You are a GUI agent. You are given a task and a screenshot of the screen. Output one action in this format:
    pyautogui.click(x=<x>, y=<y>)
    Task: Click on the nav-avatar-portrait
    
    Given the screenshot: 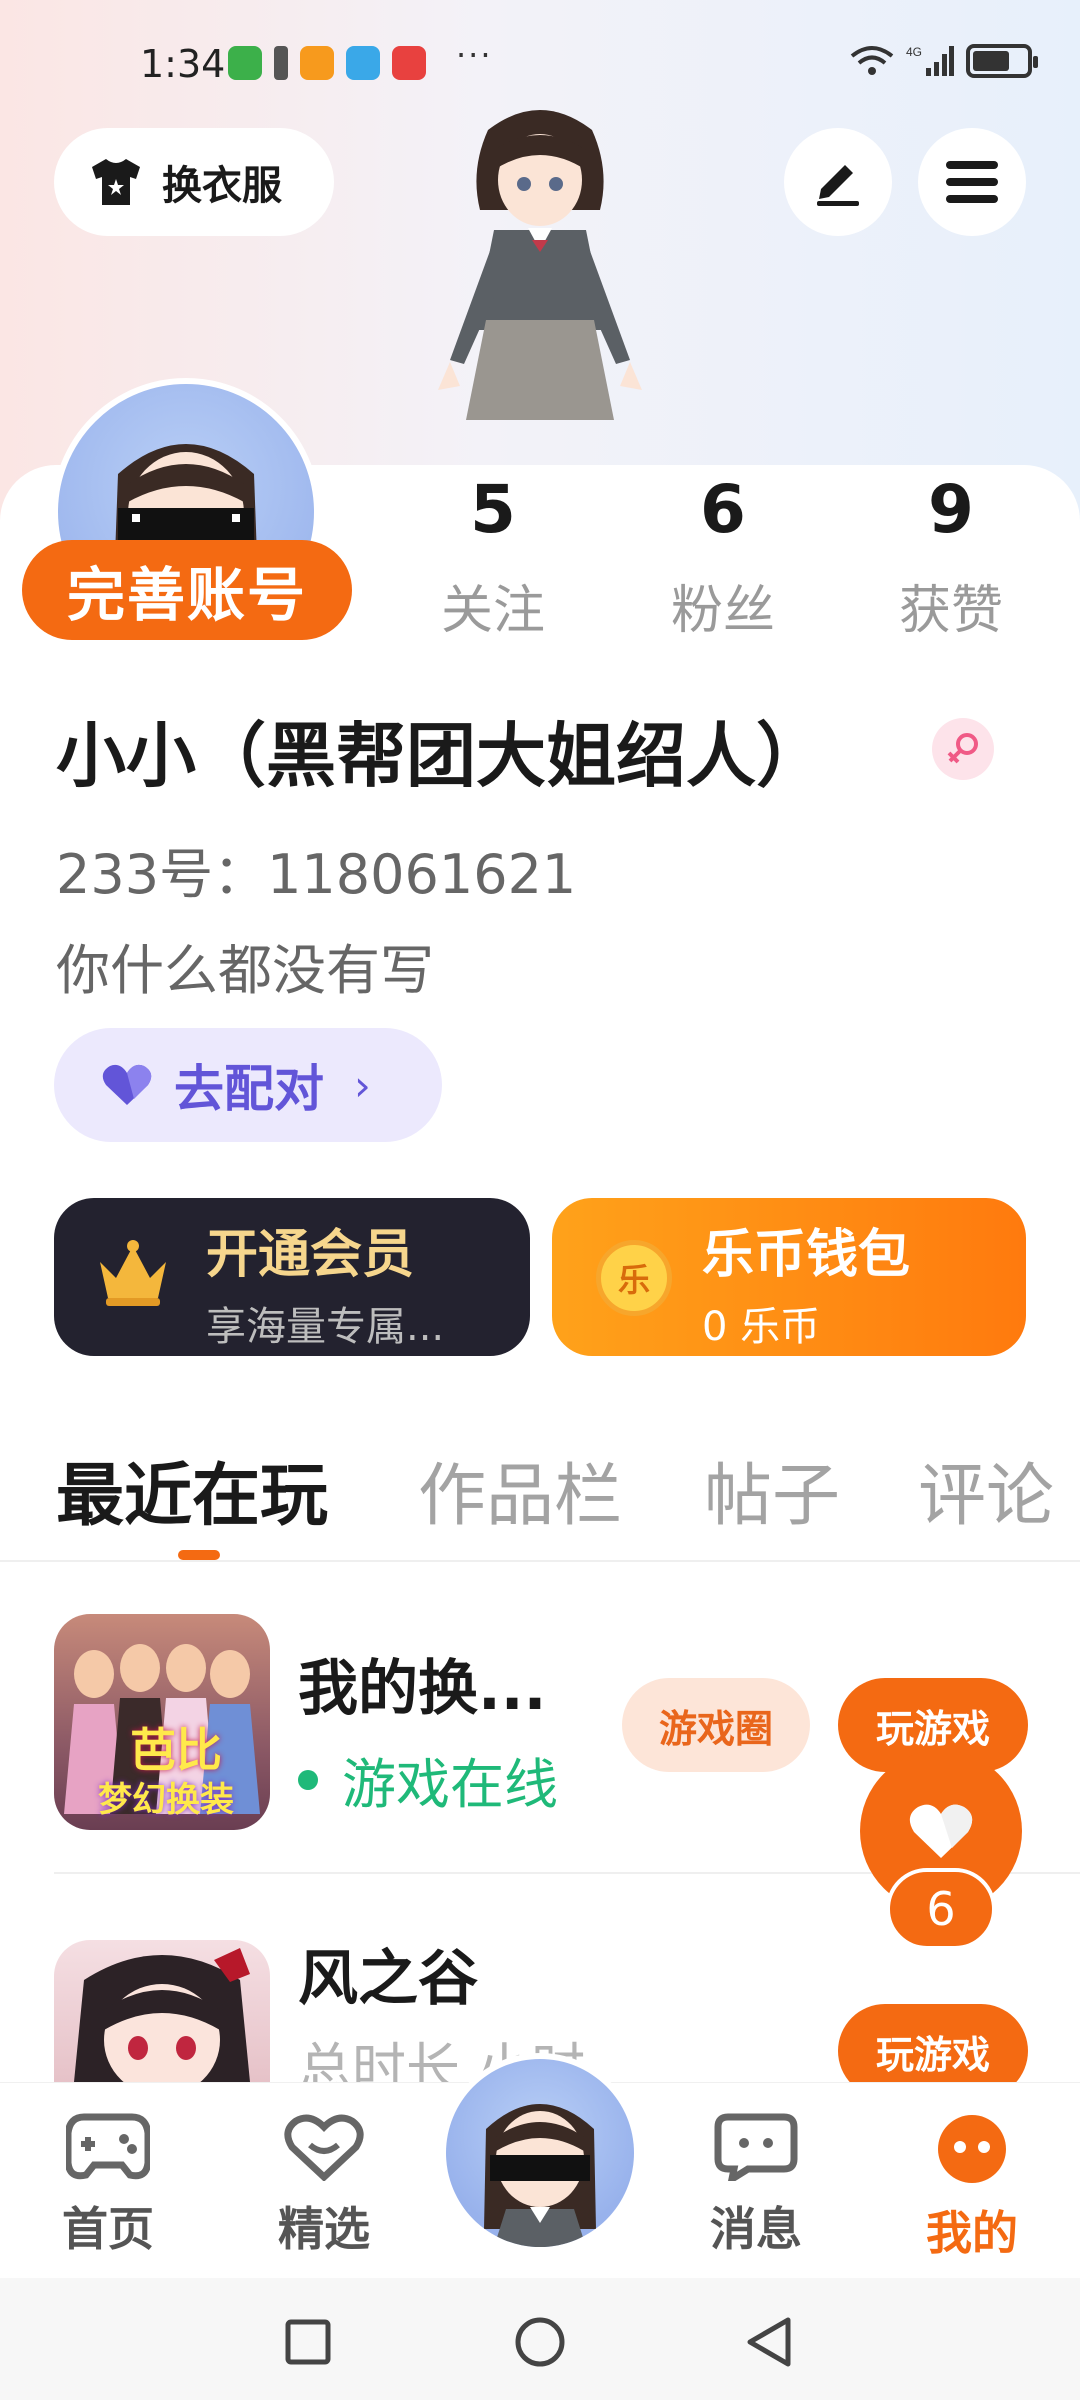 What is the action you would take?
    pyautogui.click(x=540, y=2175)
    